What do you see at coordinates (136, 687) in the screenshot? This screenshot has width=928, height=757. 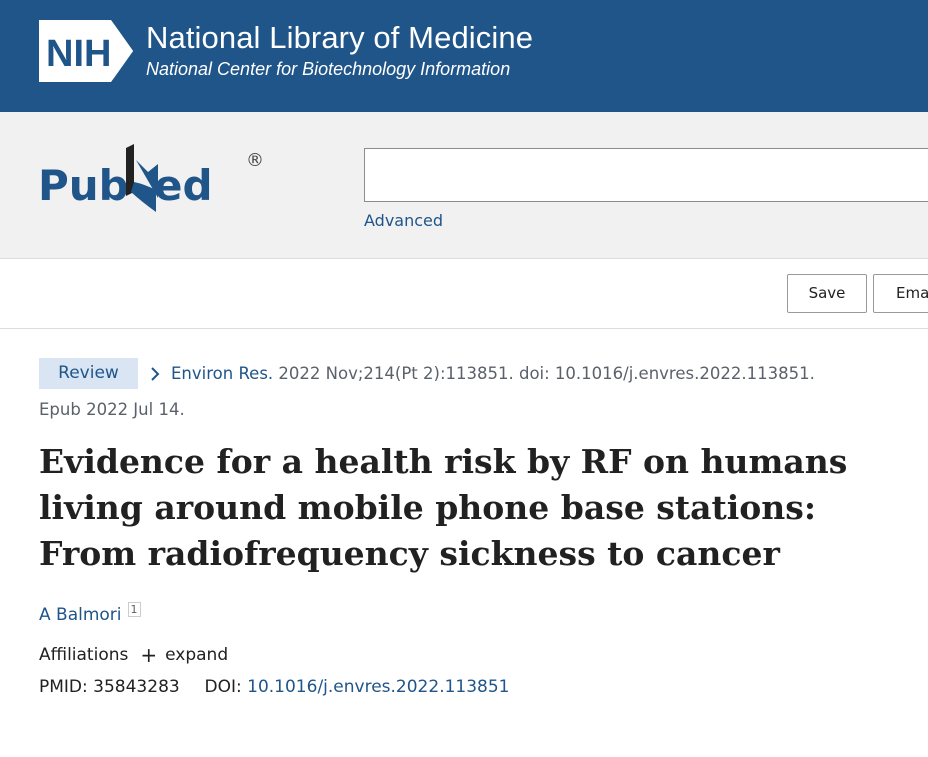 I see `pmid-value: 35843283` at bounding box center [136, 687].